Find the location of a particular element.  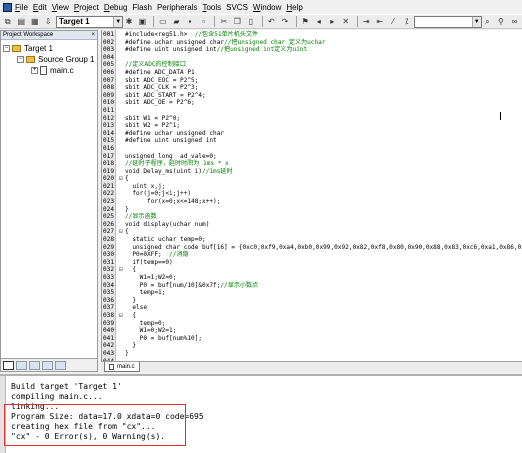

code-line: 019 void Delay_ms(uint i)//1ms延时 is located at coordinates (312, 172).